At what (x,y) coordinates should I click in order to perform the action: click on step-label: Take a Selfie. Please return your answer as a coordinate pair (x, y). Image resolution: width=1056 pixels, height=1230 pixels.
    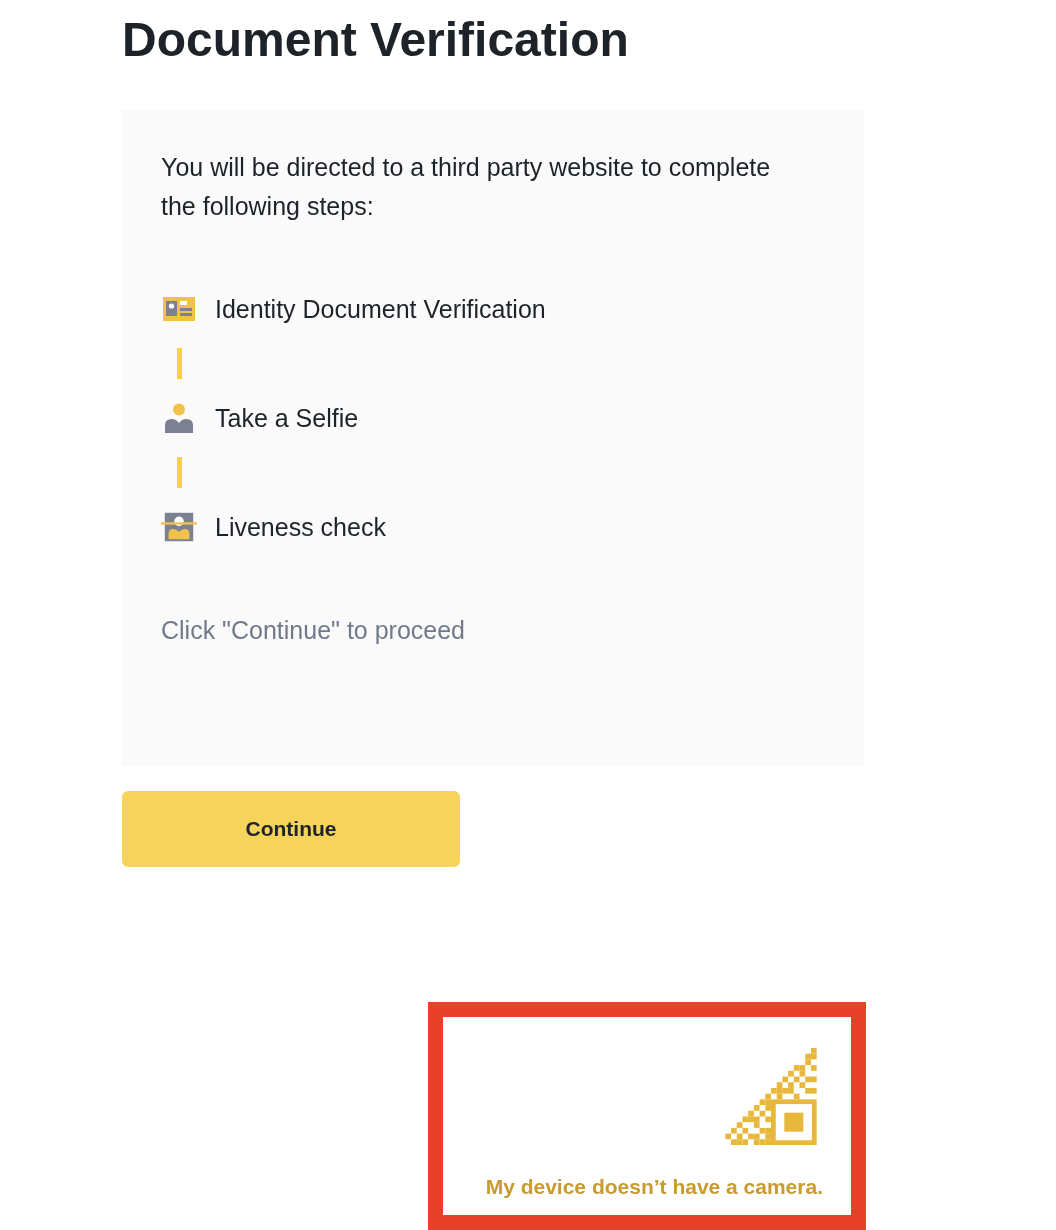
    Looking at the image, I should click on (287, 418).